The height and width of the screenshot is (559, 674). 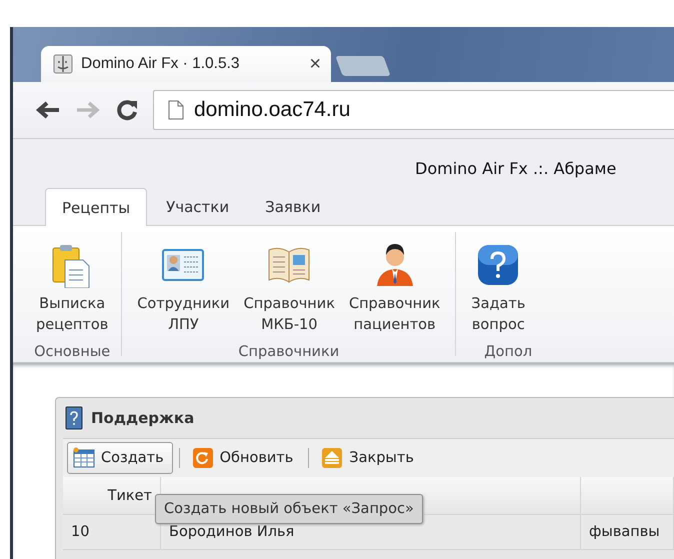 What do you see at coordinates (627, 532) in the screenshot?
I see `table-cell: фывапвы` at bounding box center [627, 532].